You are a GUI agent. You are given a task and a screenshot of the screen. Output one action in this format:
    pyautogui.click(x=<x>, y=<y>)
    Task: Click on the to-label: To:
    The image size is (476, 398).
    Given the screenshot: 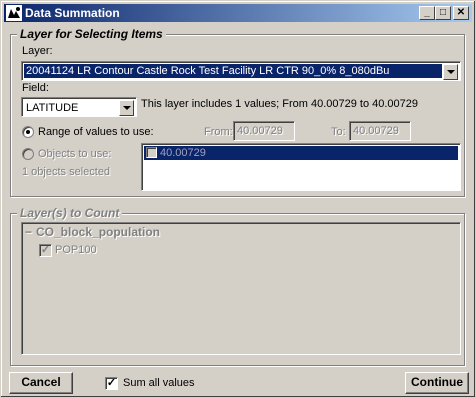 What is the action you would take?
    pyautogui.click(x=338, y=132)
    